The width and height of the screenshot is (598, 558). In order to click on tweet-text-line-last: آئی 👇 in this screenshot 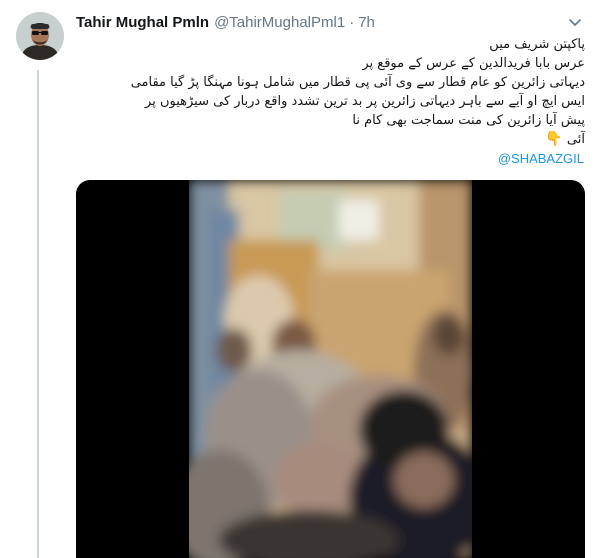, I will do `click(330, 139)`.